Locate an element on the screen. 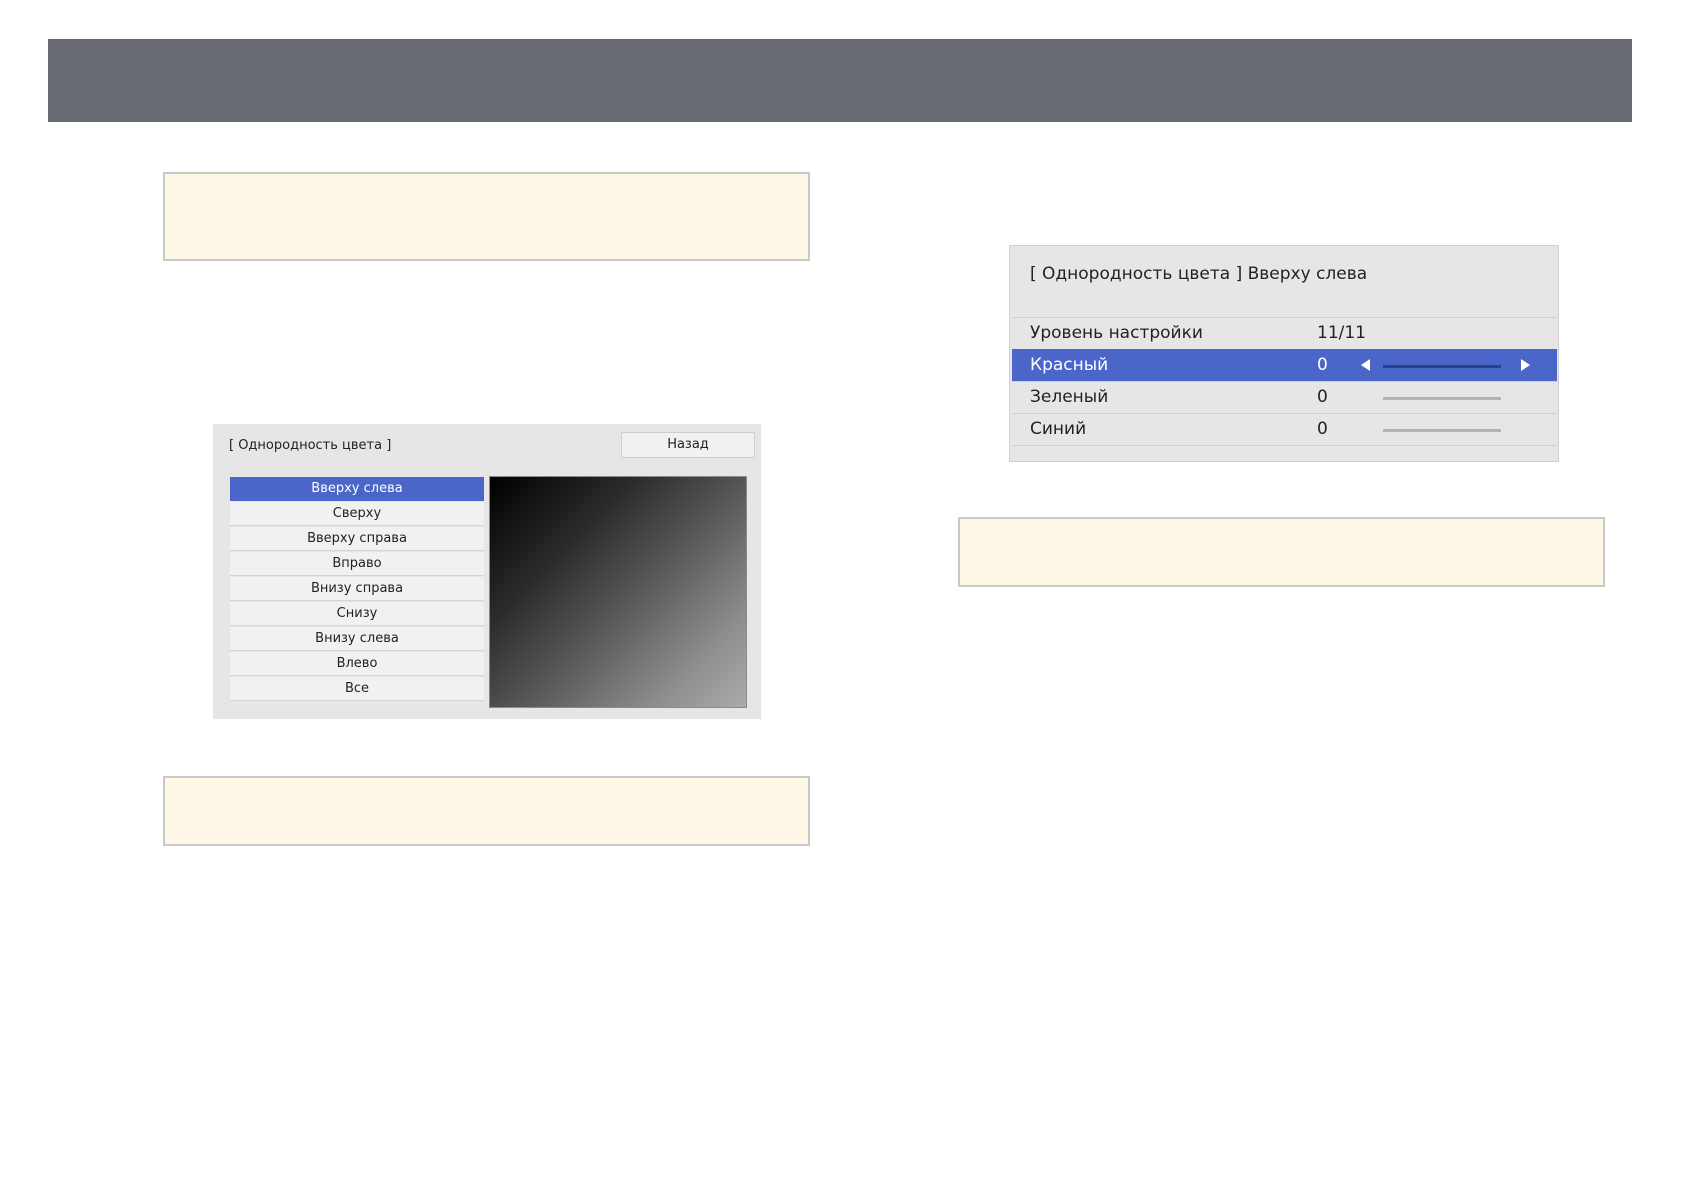 The image size is (1684, 1190). position-top-left: Вверху слева is located at coordinates (357, 489).